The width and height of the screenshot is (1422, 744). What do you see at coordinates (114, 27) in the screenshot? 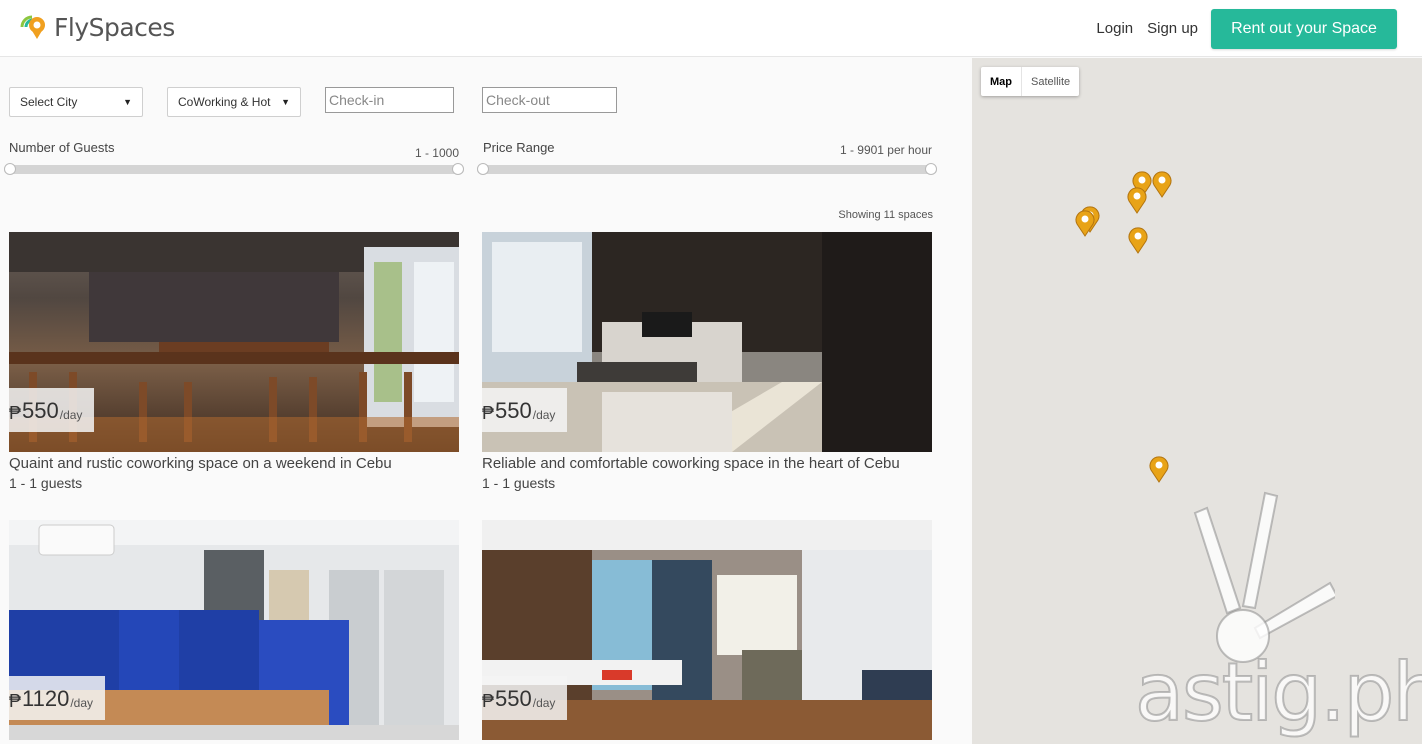
I see `brand-name: FlySpaces` at bounding box center [114, 27].